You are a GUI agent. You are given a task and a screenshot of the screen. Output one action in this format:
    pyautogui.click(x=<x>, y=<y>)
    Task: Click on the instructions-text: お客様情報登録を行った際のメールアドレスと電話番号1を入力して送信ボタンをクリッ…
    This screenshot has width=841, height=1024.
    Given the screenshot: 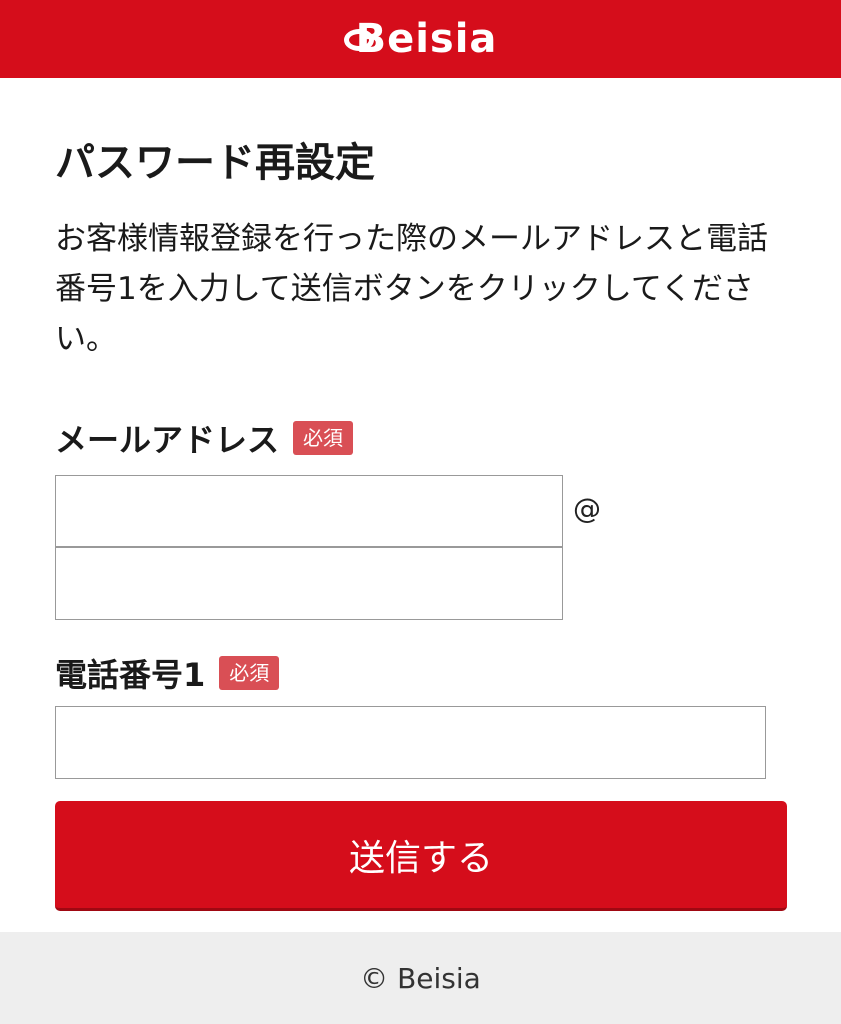 What is the action you would take?
    pyautogui.click(x=411, y=289)
    